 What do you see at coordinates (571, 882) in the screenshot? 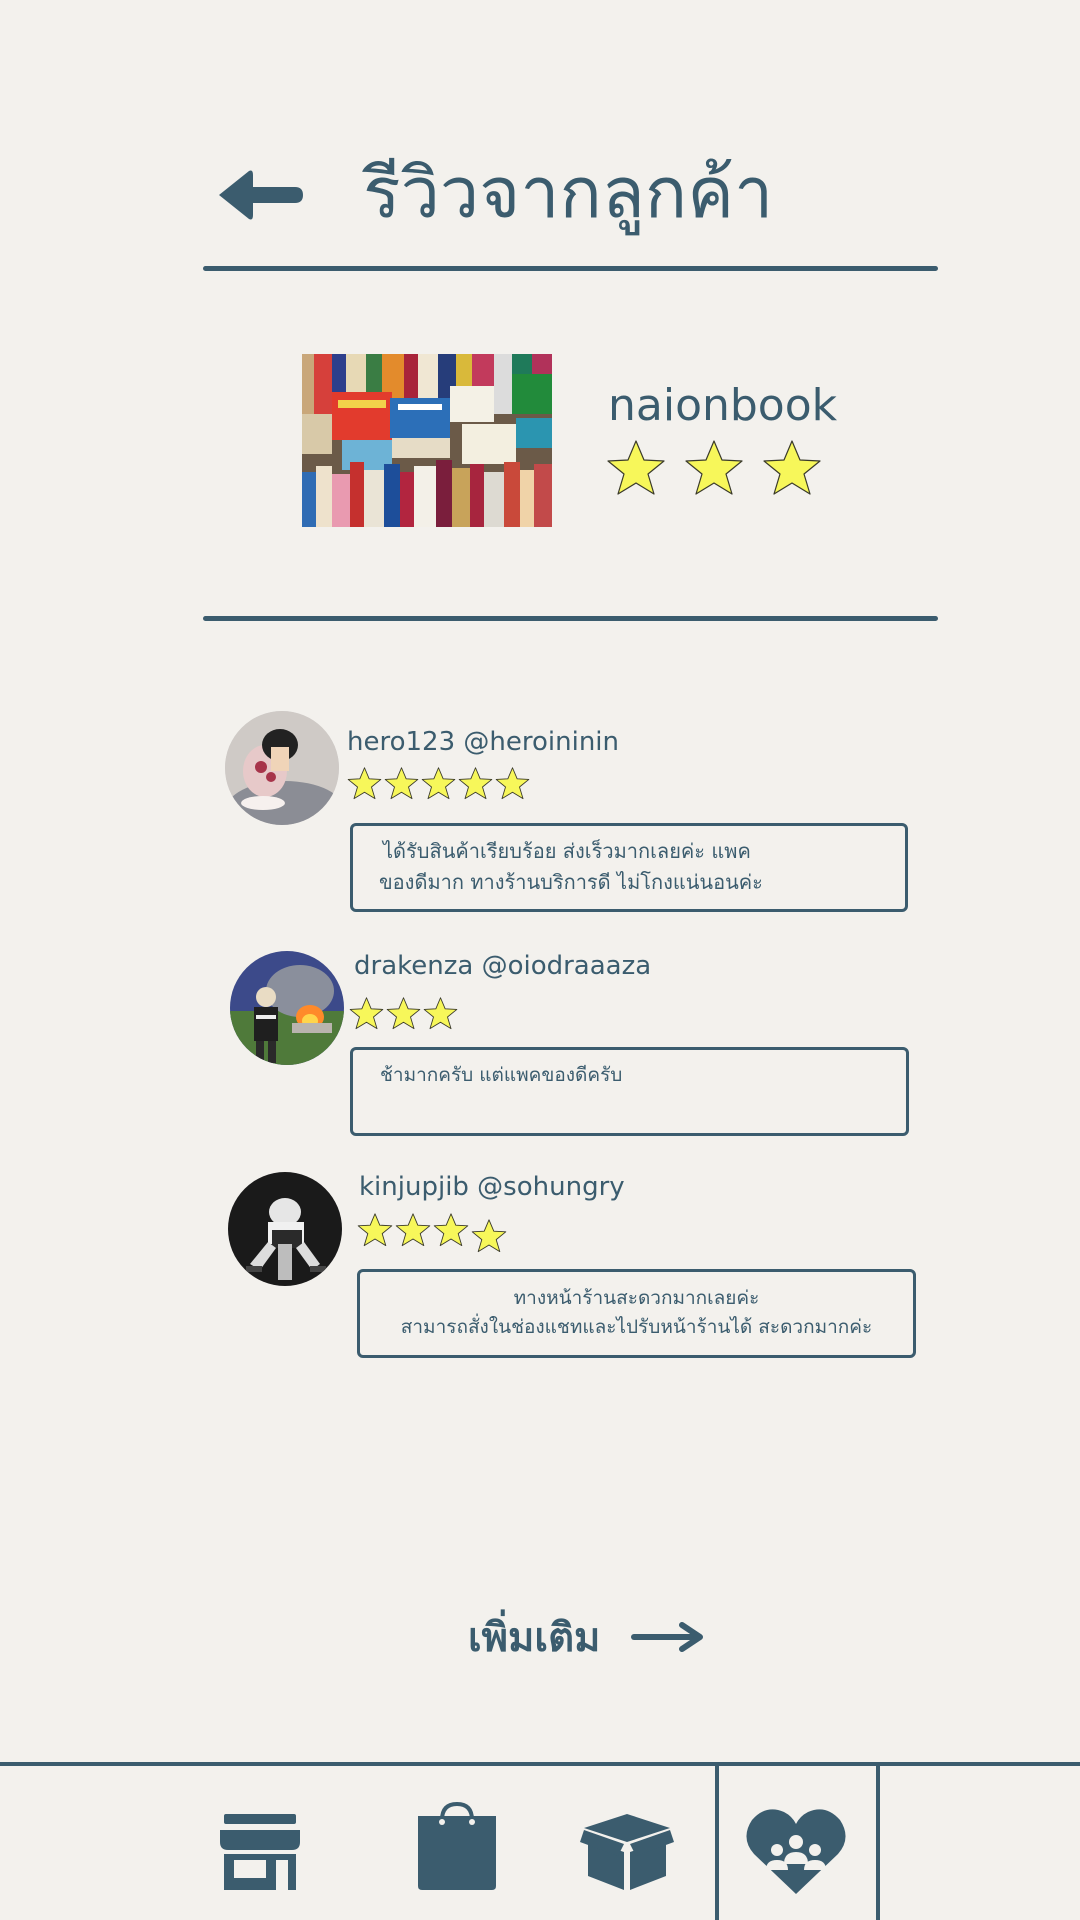
I see `comment-line: ของดีมาก ทางร้านบริการดี ไม่โกงแน่นอนค่ะ` at bounding box center [571, 882].